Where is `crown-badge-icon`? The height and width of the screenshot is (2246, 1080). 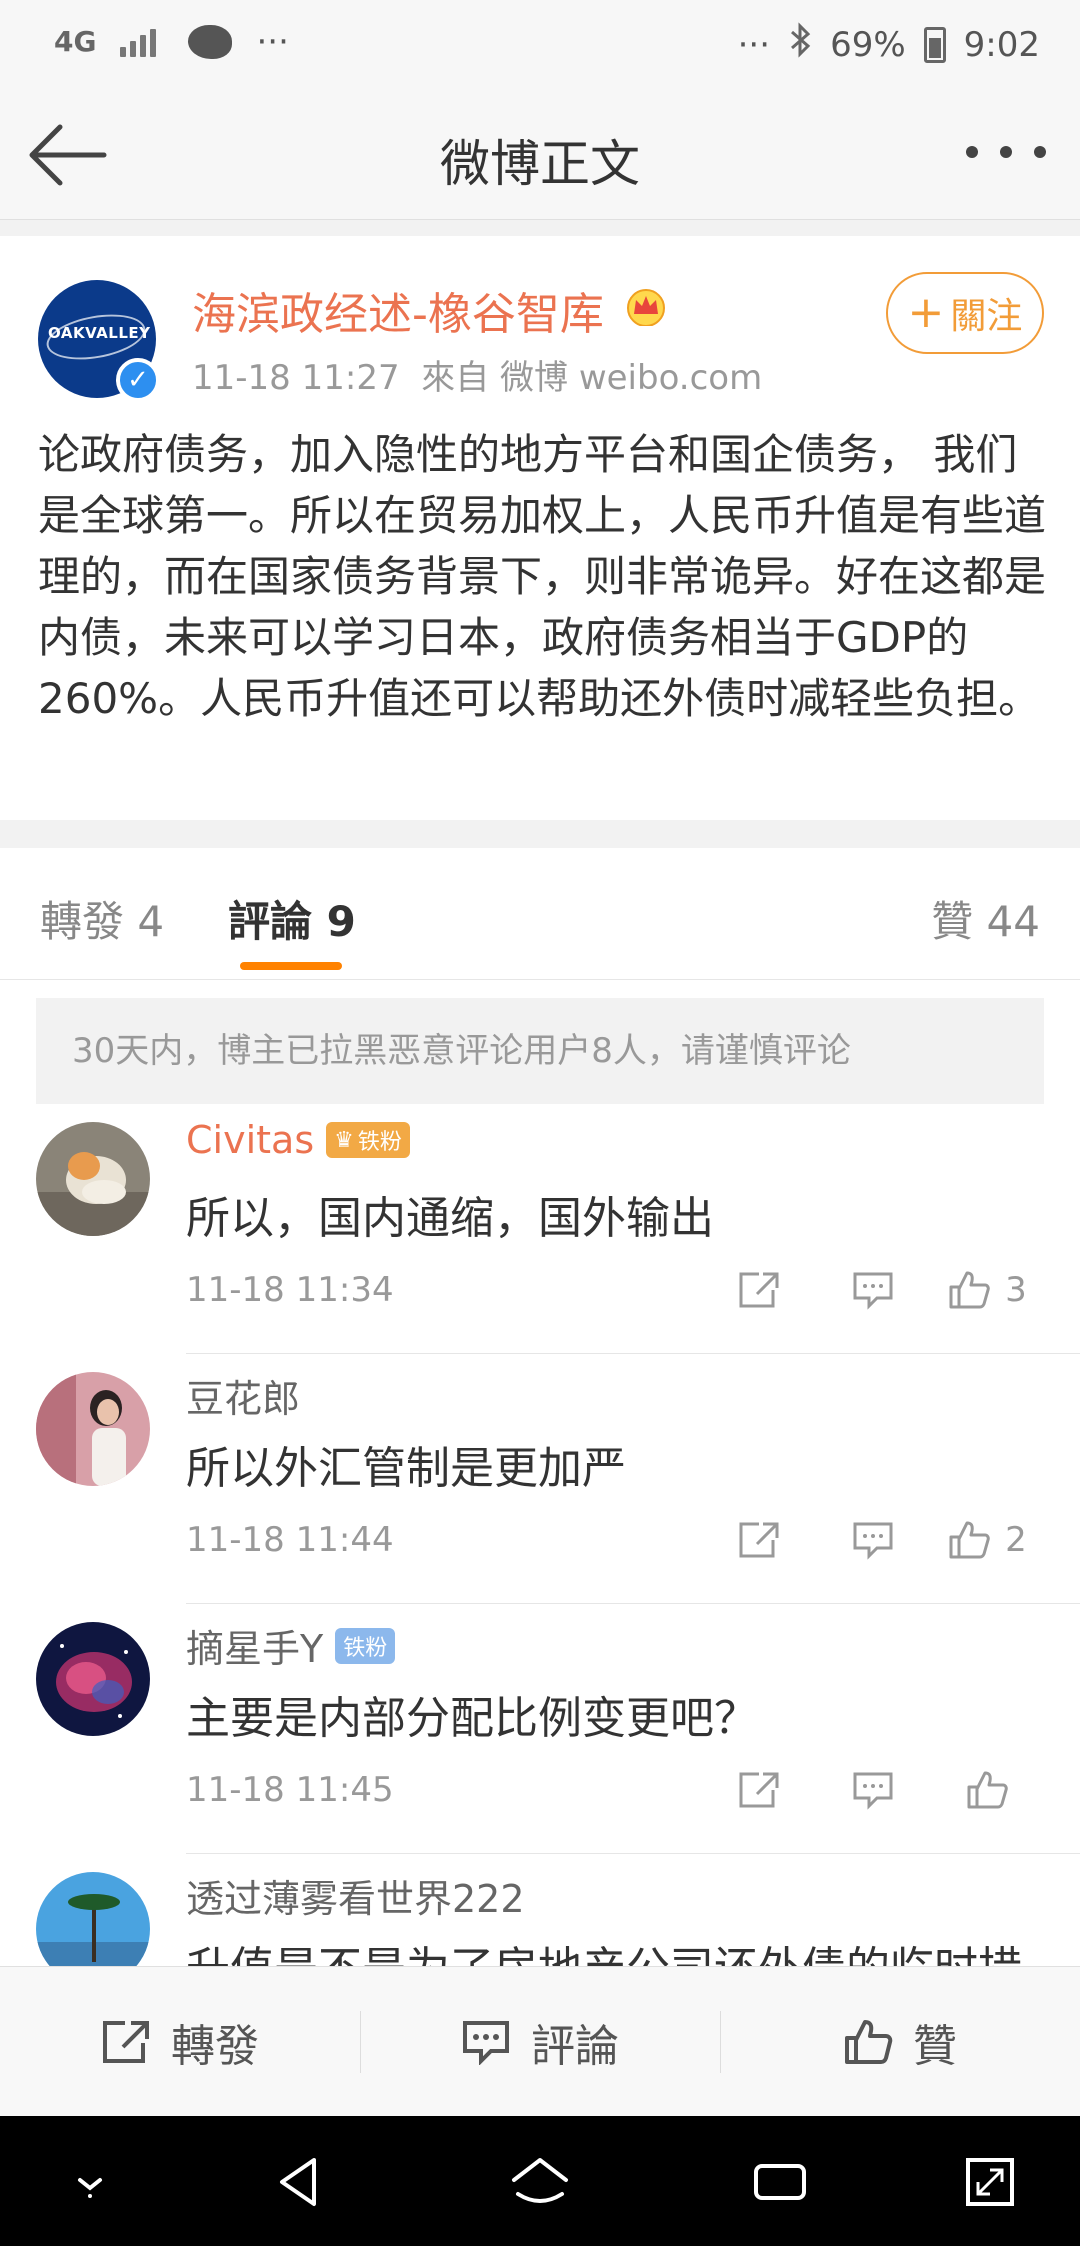
crown-badge-icon is located at coordinates (646, 306).